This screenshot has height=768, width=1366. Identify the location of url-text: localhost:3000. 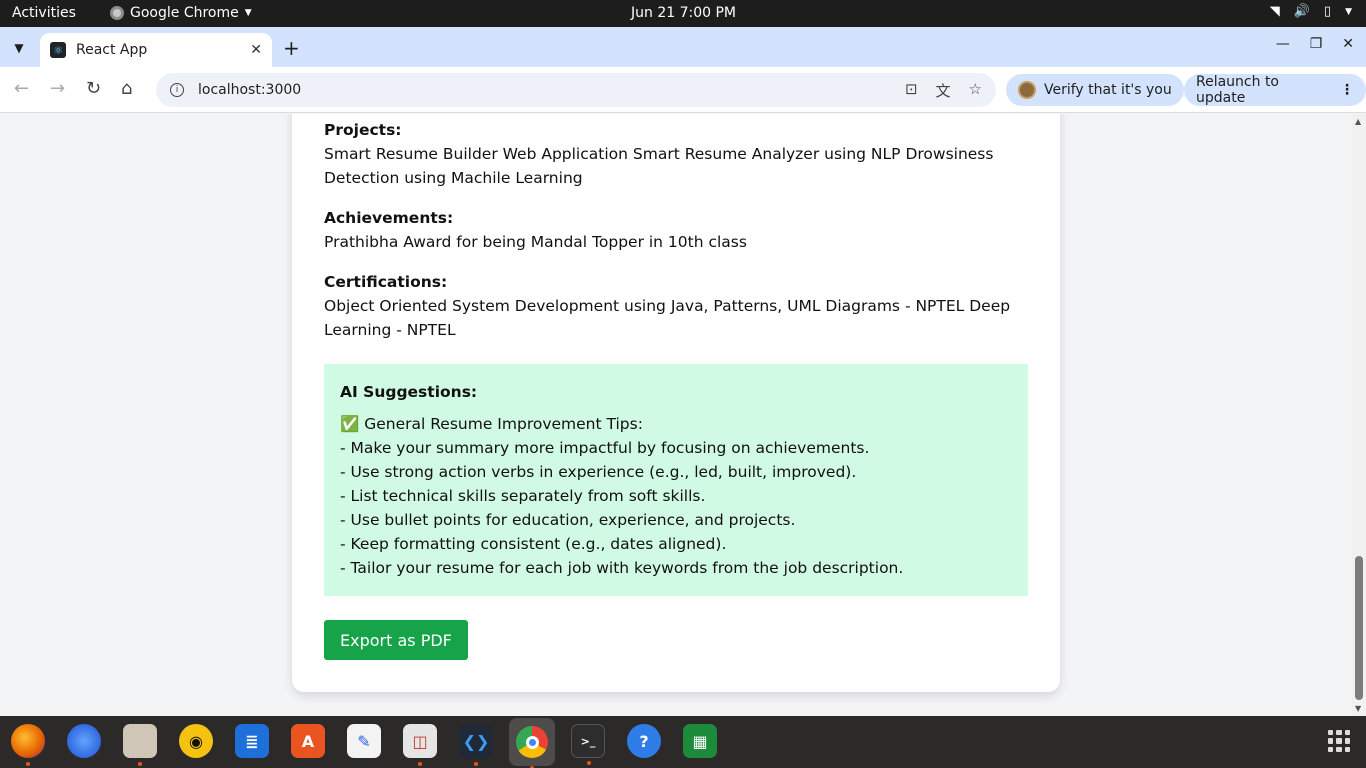
(551, 90).